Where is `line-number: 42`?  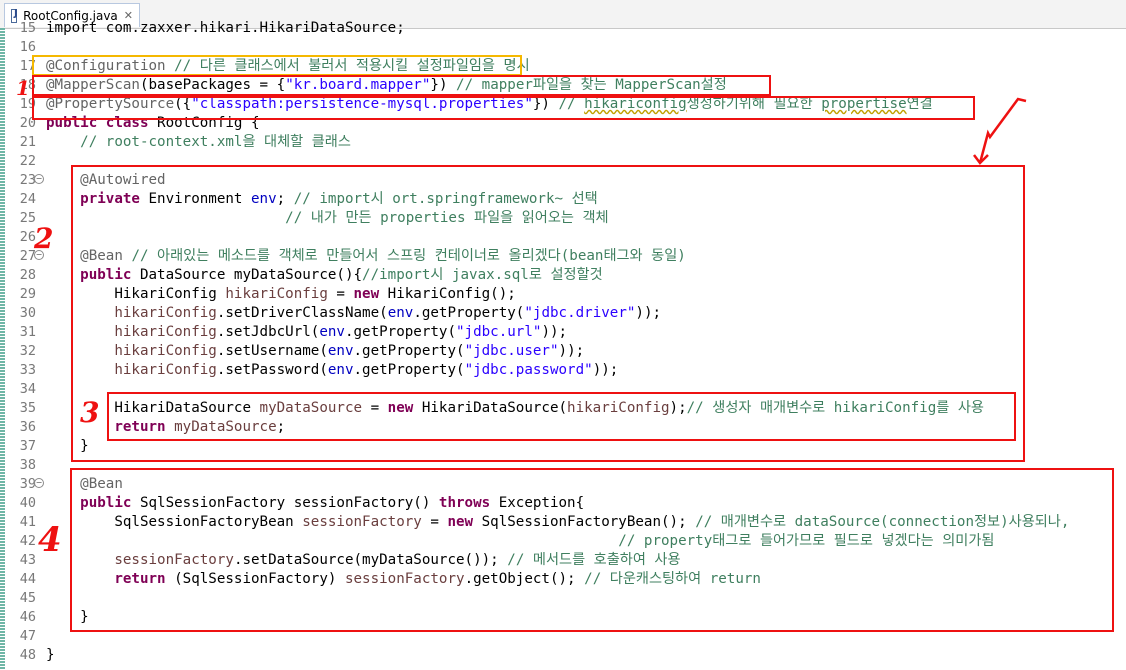
line-number: 42 is located at coordinates (27, 541).